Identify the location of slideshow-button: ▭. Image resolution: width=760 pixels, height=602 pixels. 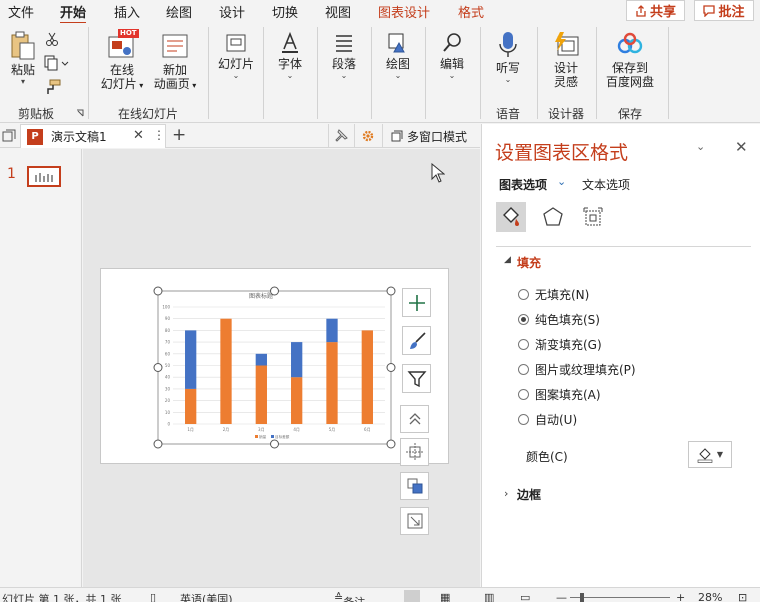
(525, 596).